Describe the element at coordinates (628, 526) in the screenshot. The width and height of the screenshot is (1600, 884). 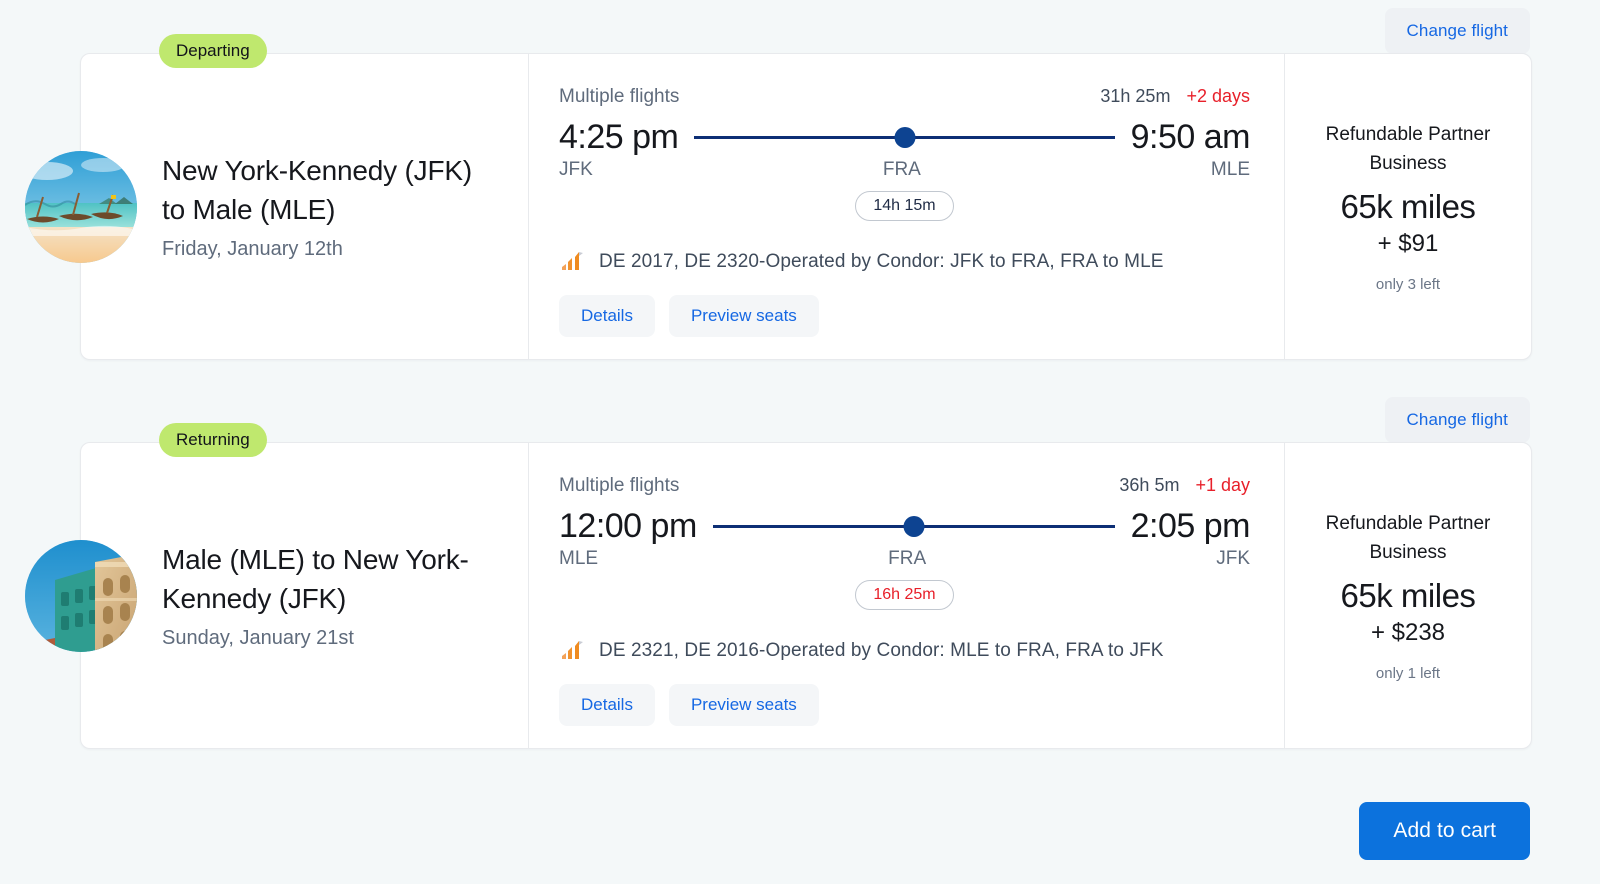
I see `depart-time-returning: 12:00 pm` at that location.